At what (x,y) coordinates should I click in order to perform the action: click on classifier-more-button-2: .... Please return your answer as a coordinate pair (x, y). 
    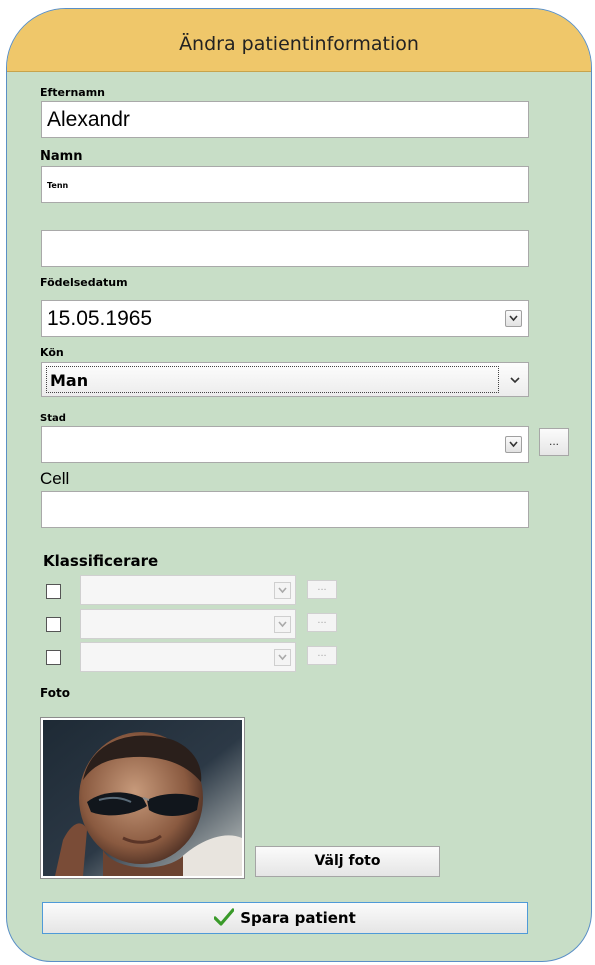
    Looking at the image, I should click on (322, 622).